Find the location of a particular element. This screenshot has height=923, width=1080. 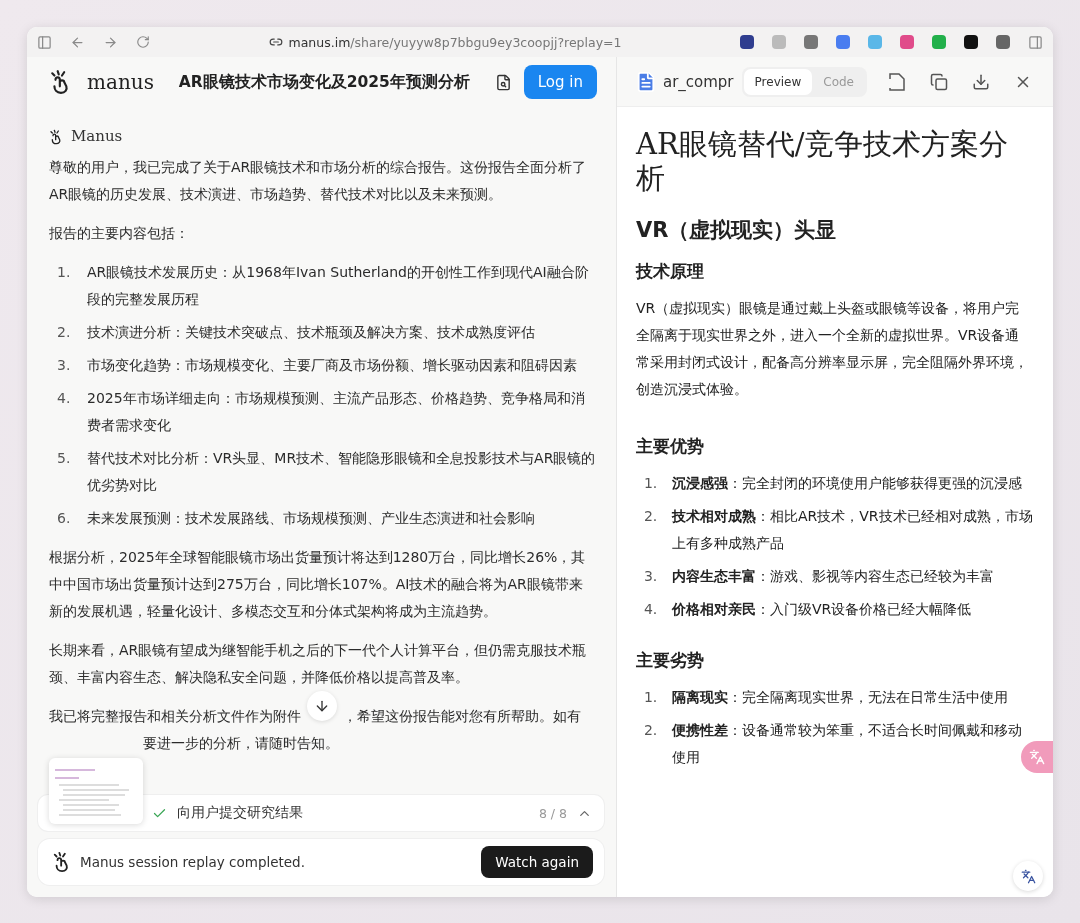

list-item: 技术相对成熟：相比AR技术，VR技术已经相对成熟，市场上有多种成熟产品 is located at coordinates (852, 530).